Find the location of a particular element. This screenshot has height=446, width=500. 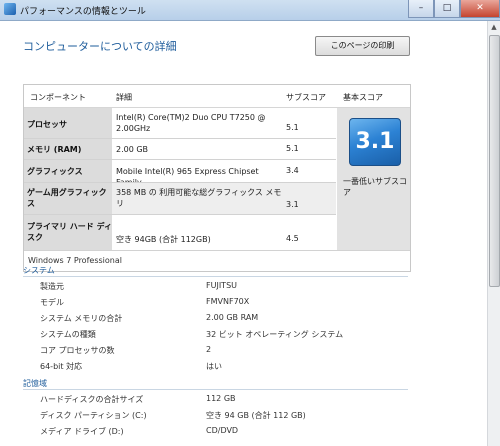

row-subscore: 4.5 is located at coordinates (292, 238).